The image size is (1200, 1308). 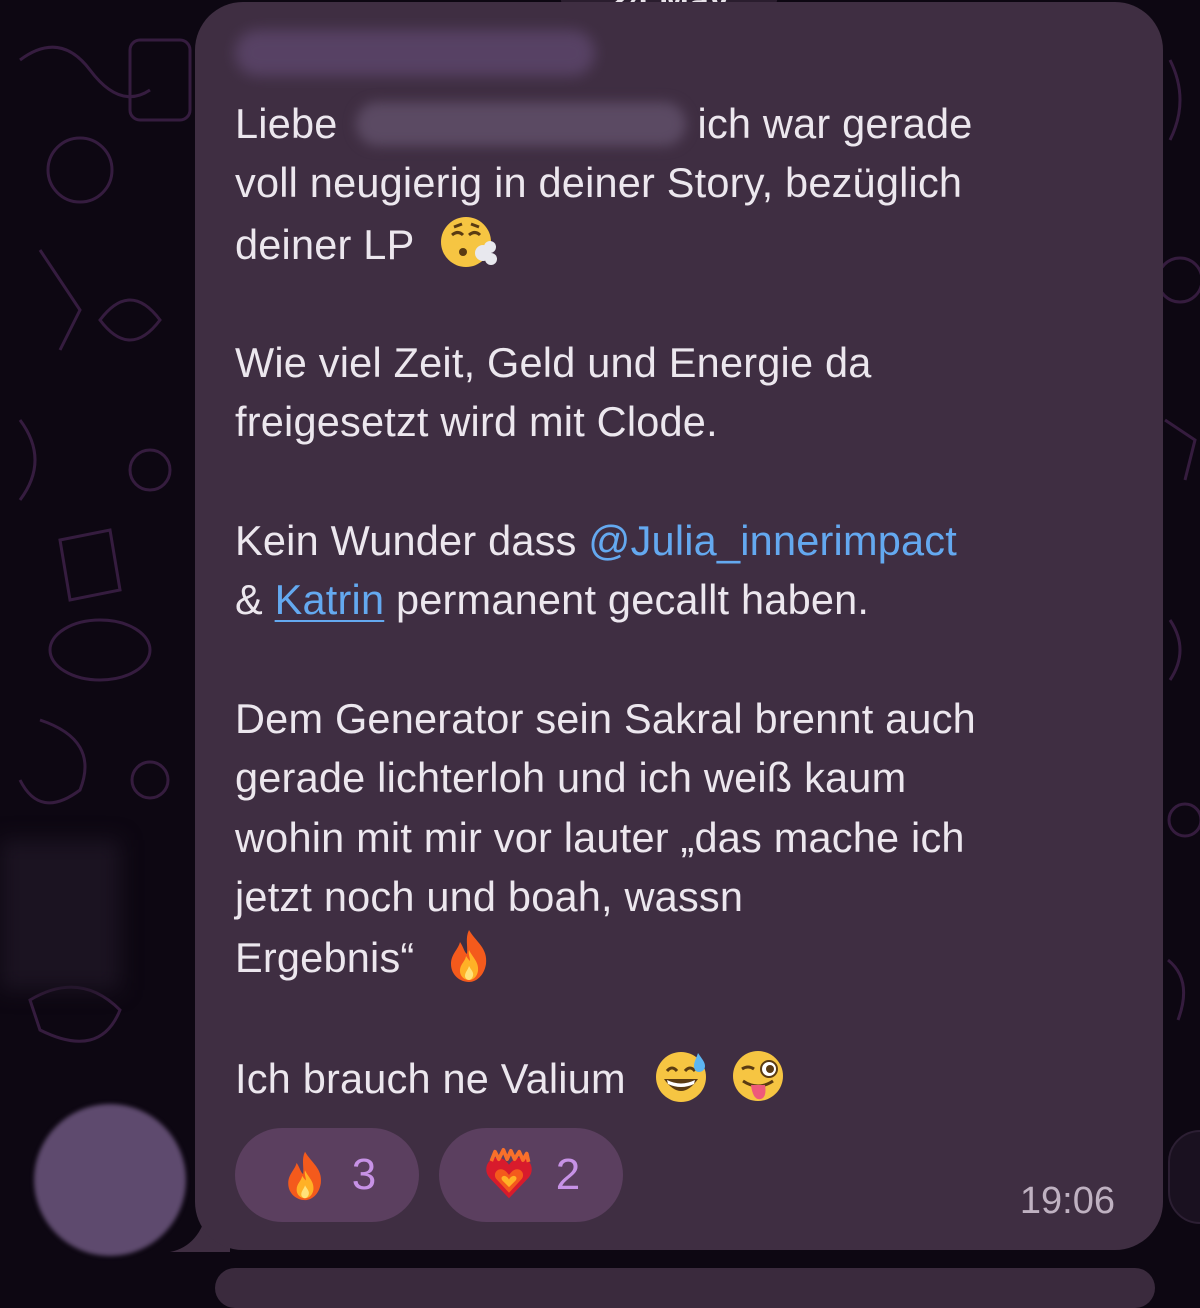 I want to click on reaction-count: 2, so click(x=568, y=1174).